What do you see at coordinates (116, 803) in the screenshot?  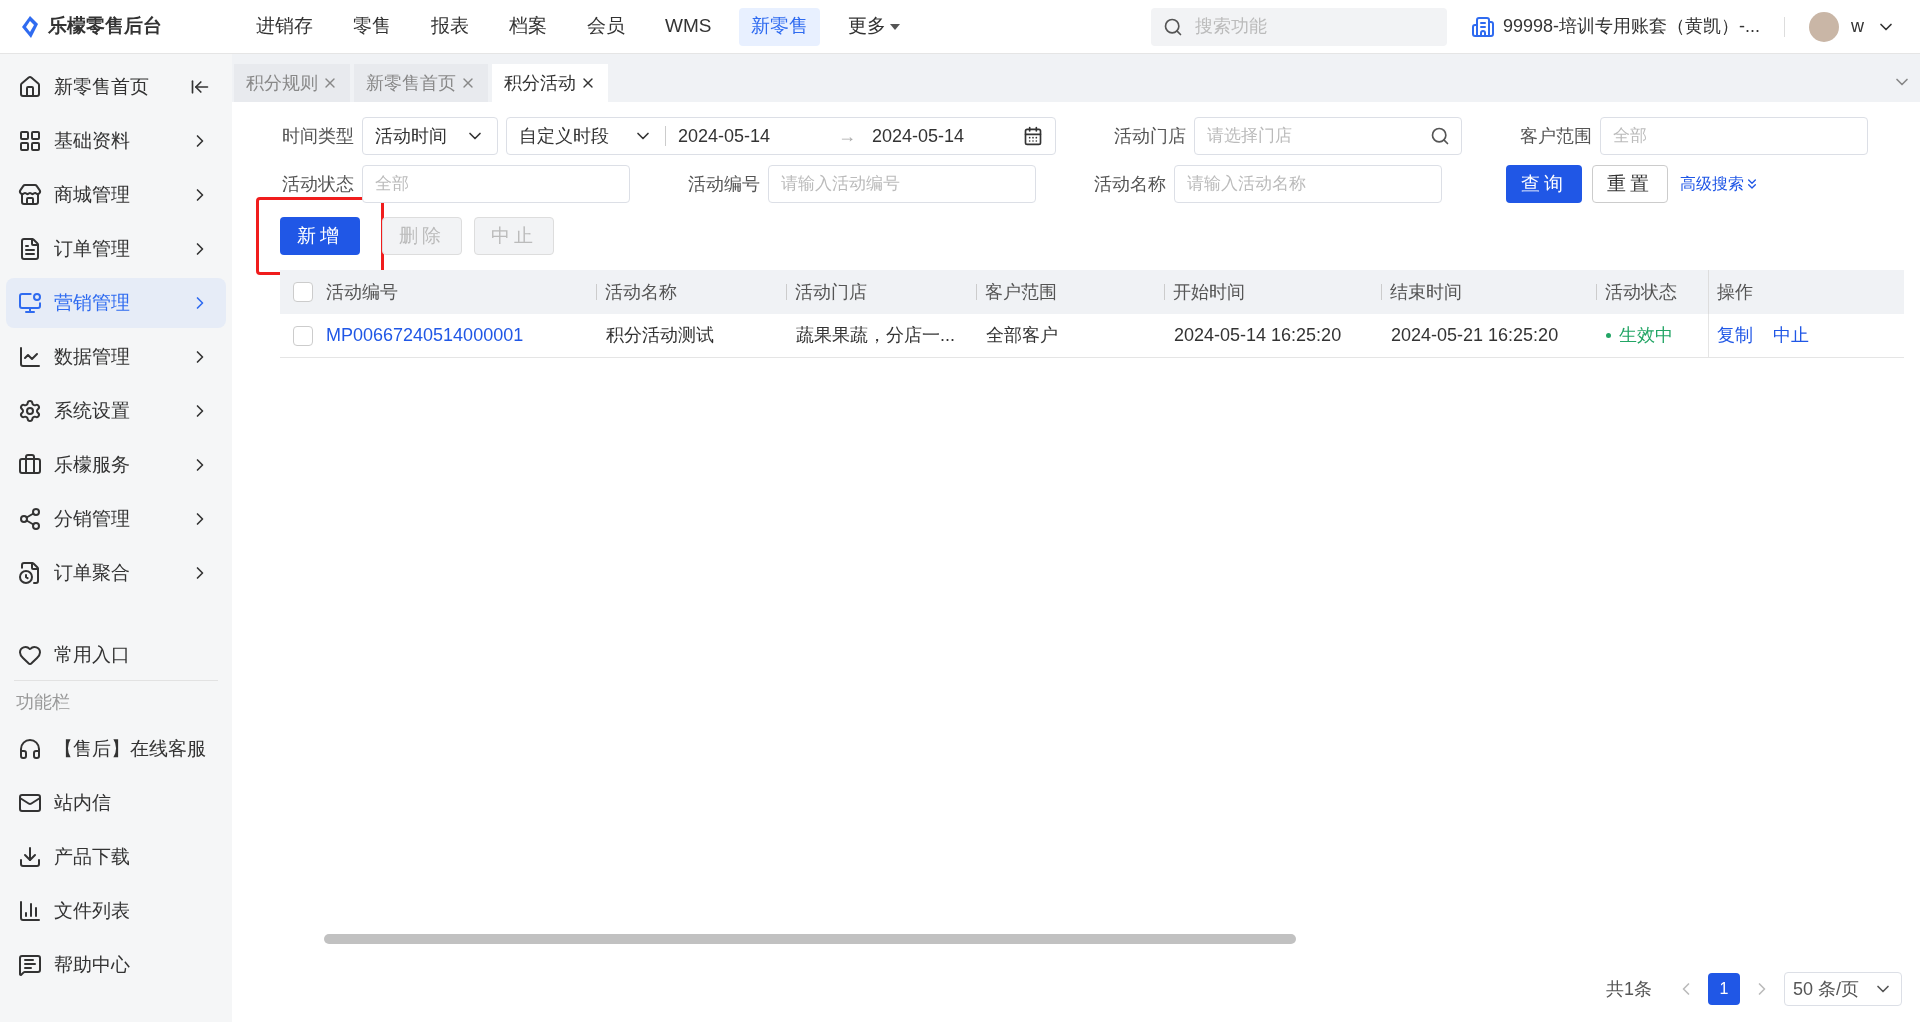 I see `sidebar-item: 站内信` at bounding box center [116, 803].